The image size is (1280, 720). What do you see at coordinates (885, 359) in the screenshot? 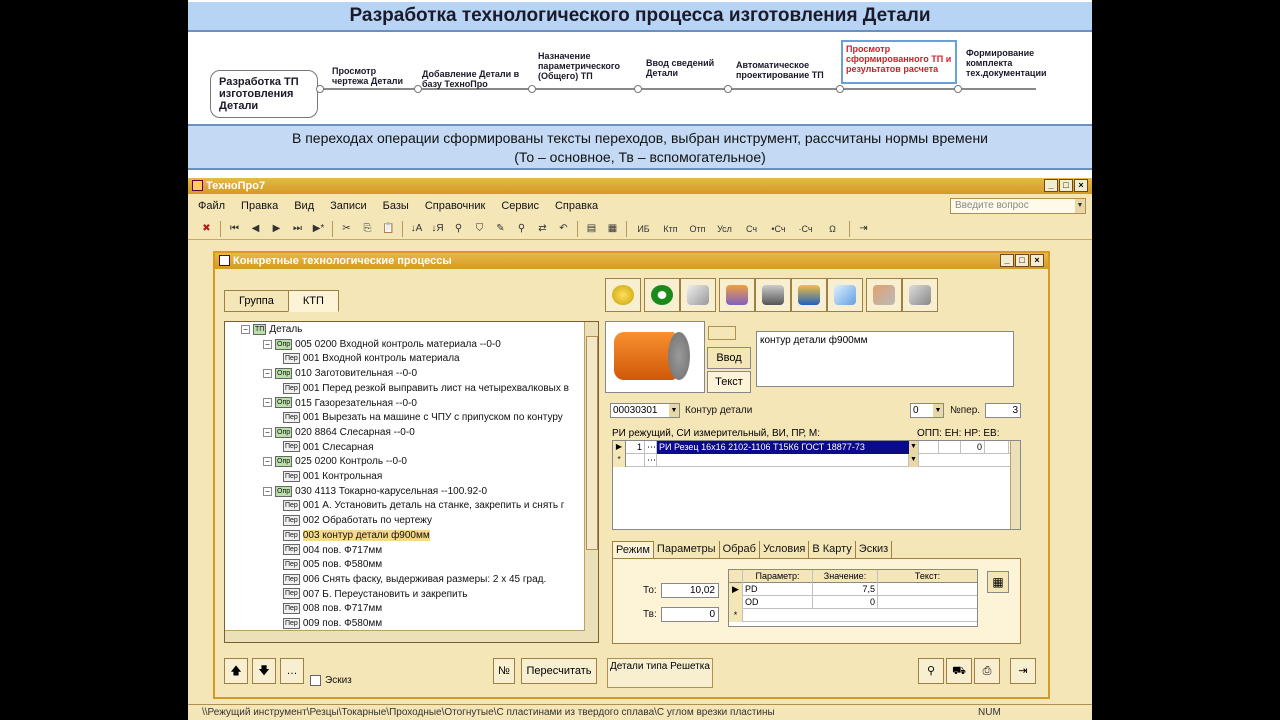
I see `transition-text-field: контур детали ф900мм` at bounding box center [885, 359].